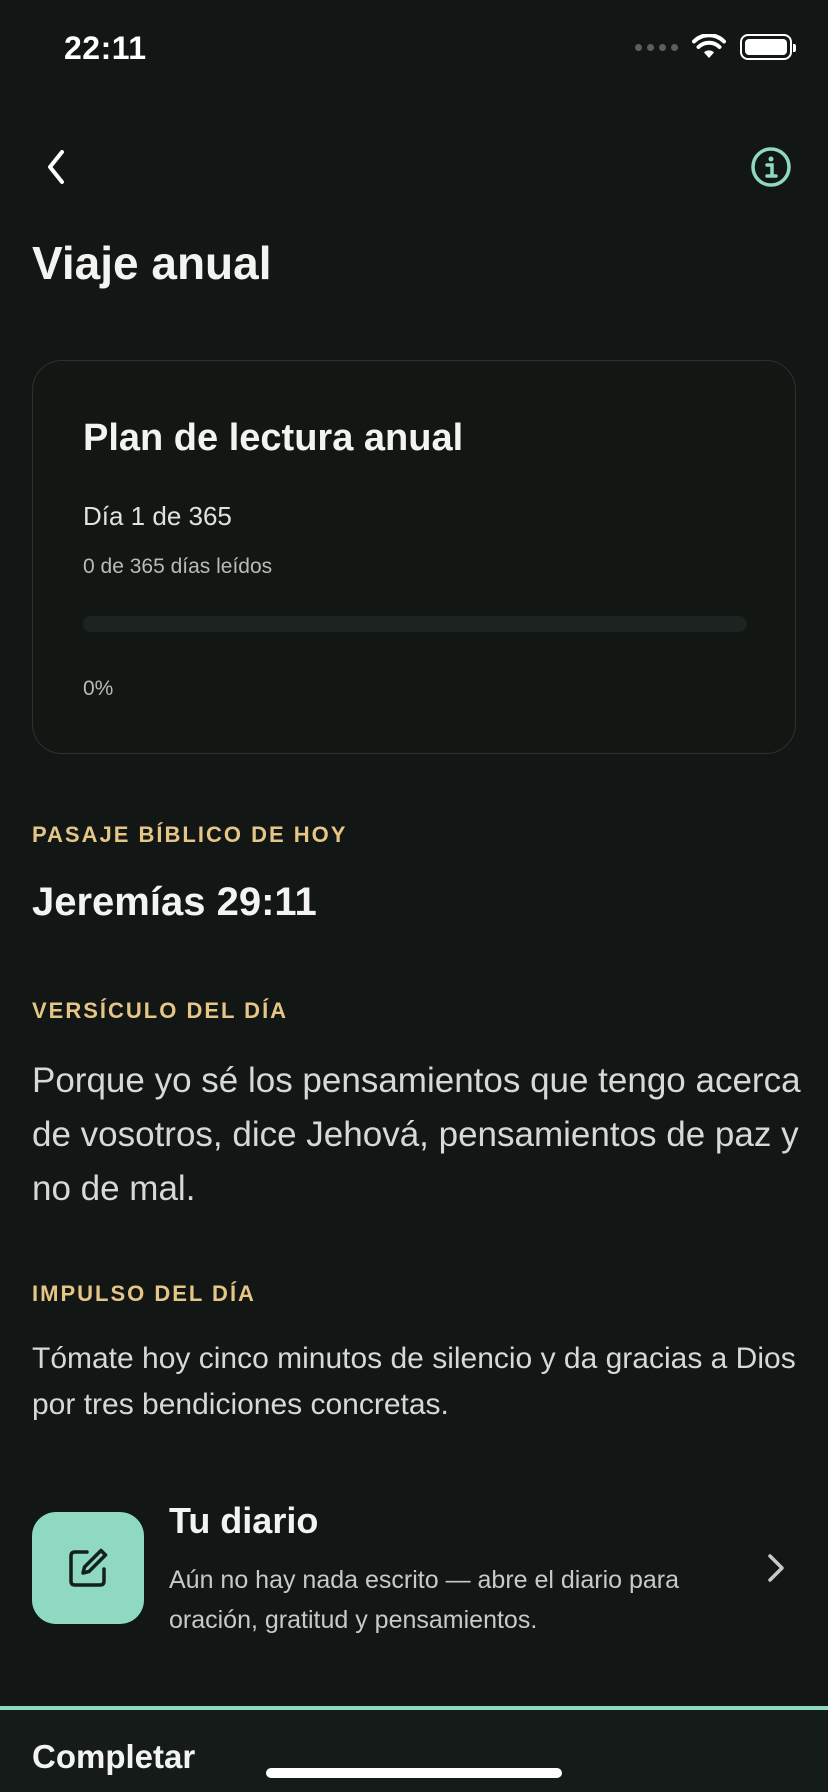 The image size is (828, 1792). Describe the element at coordinates (160, 1010) in the screenshot. I see `verse-section-label: VERSÍCULO DEL DÍA` at that location.